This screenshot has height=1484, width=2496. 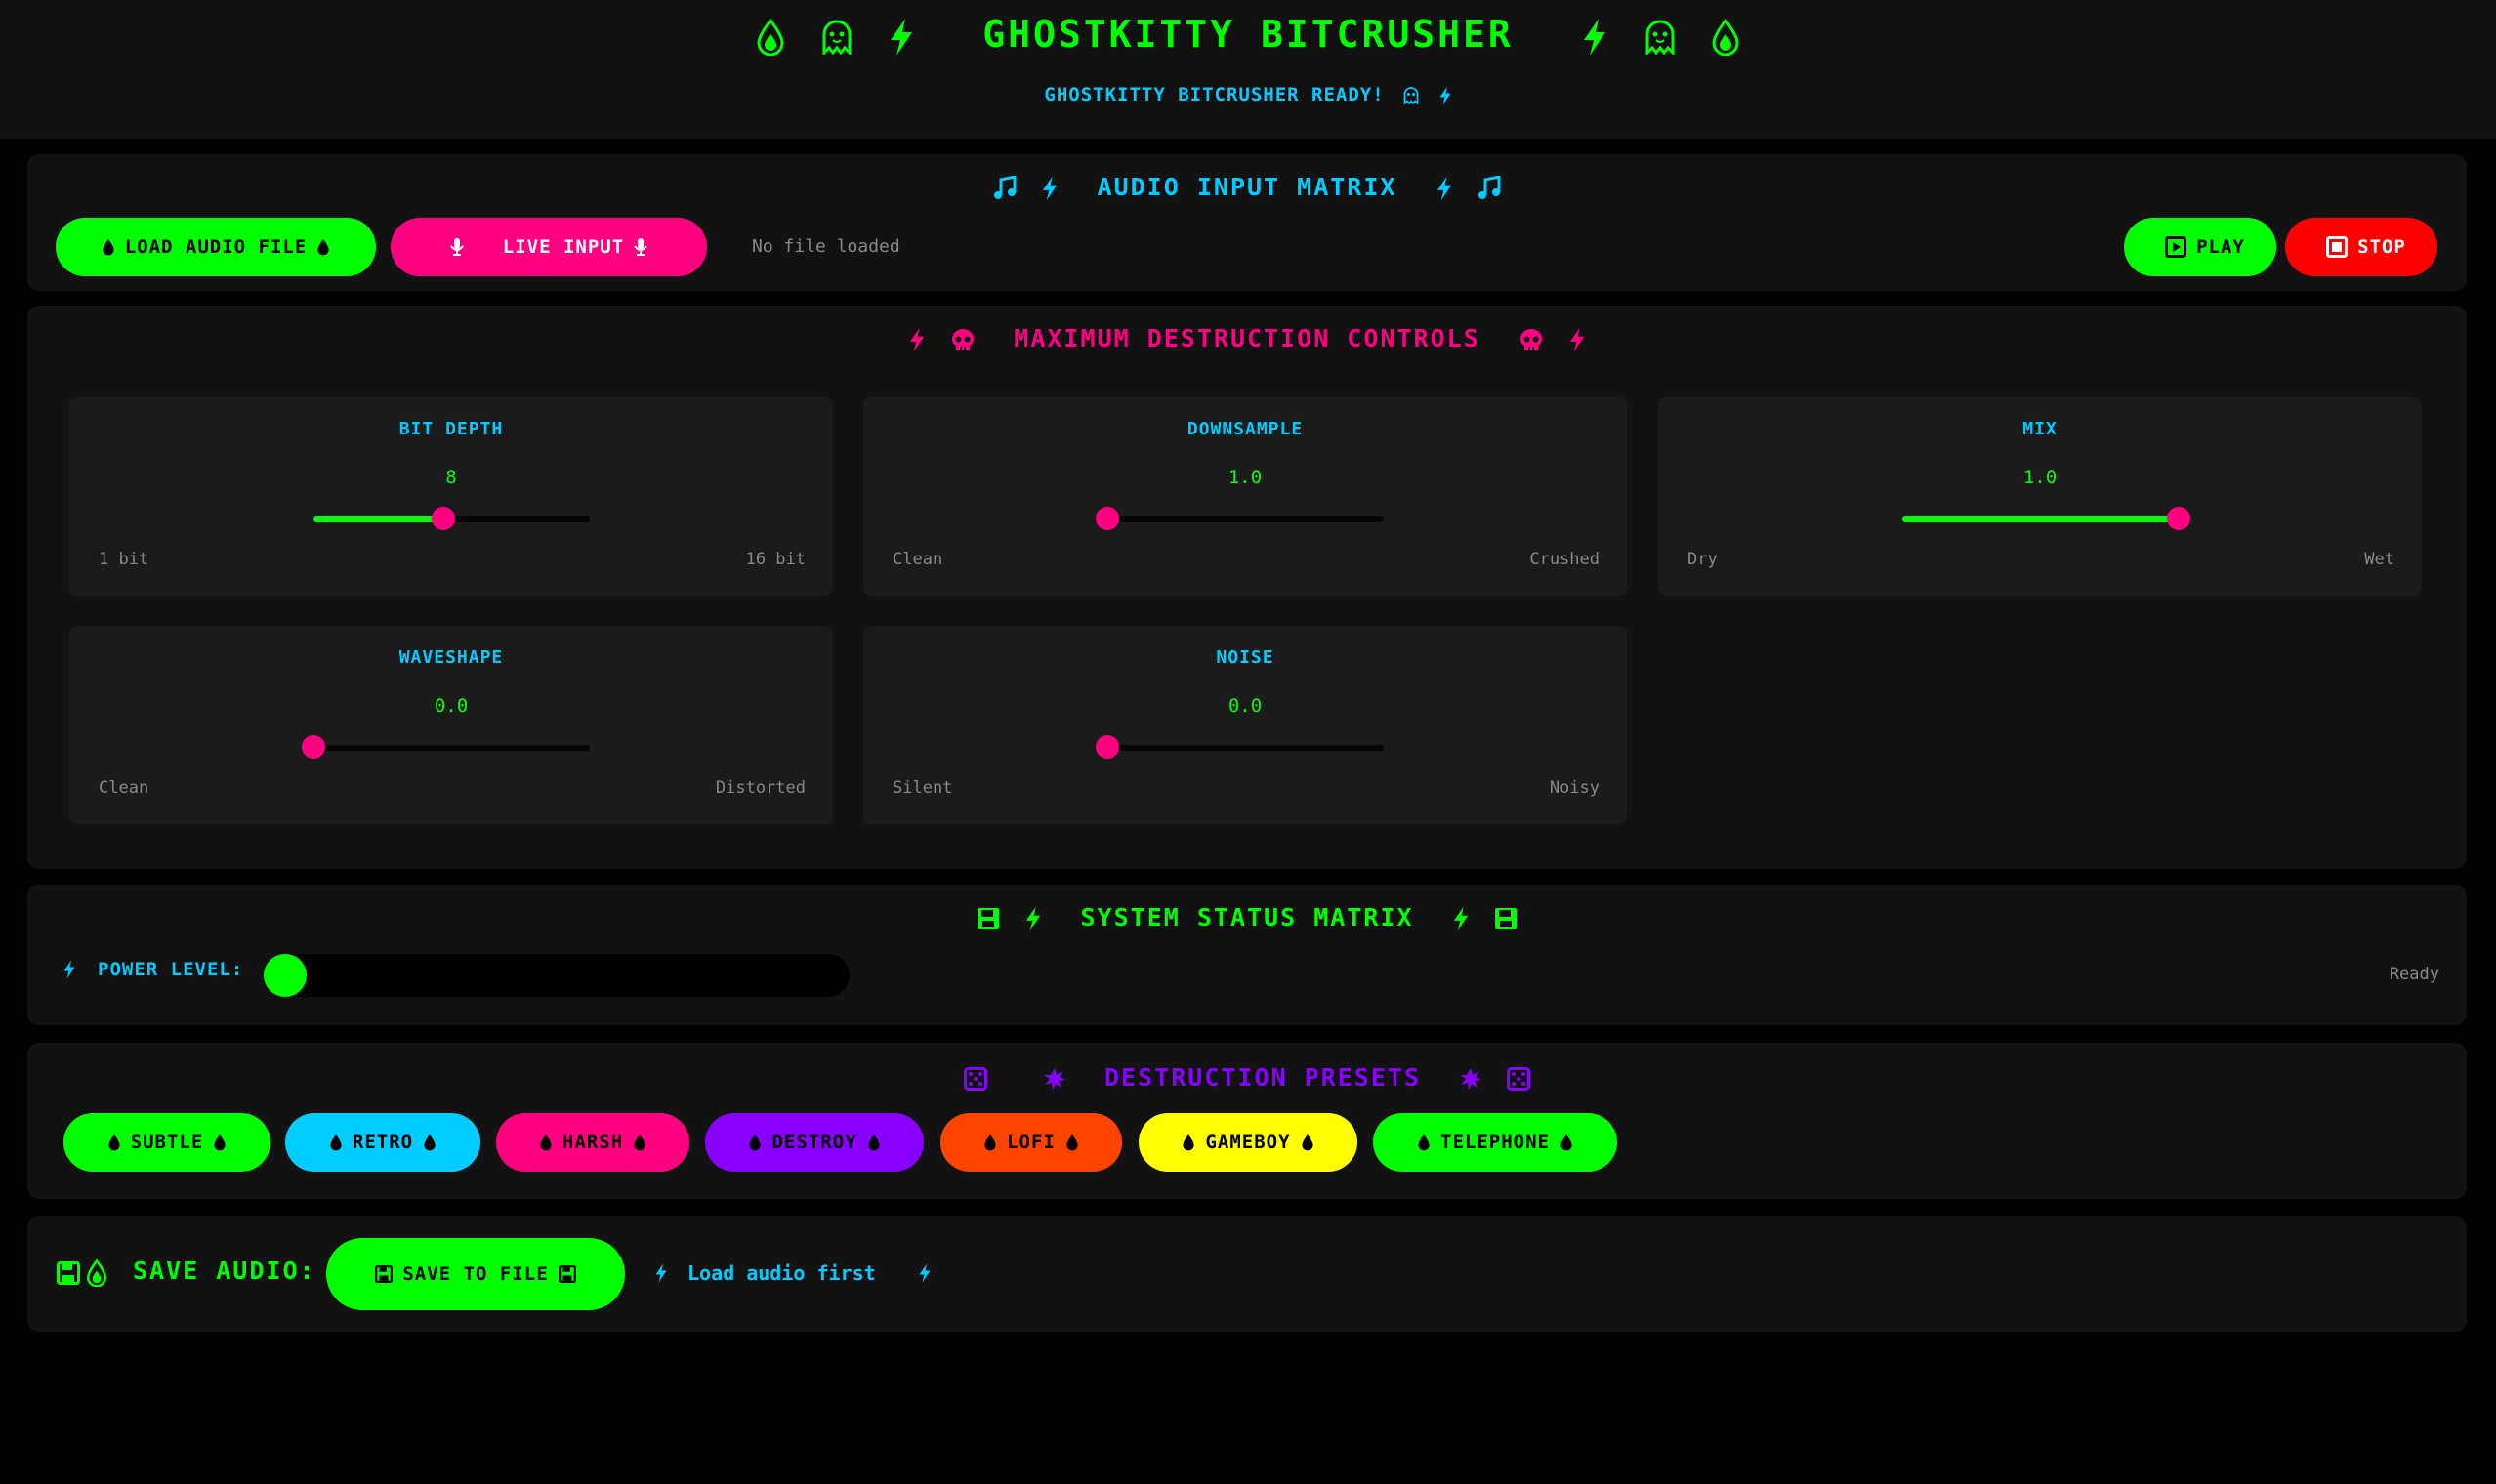 What do you see at coordinates (2200, 247) in the screenshot?
I see `play-button: PLAY` at bounding box center [2200, 247].